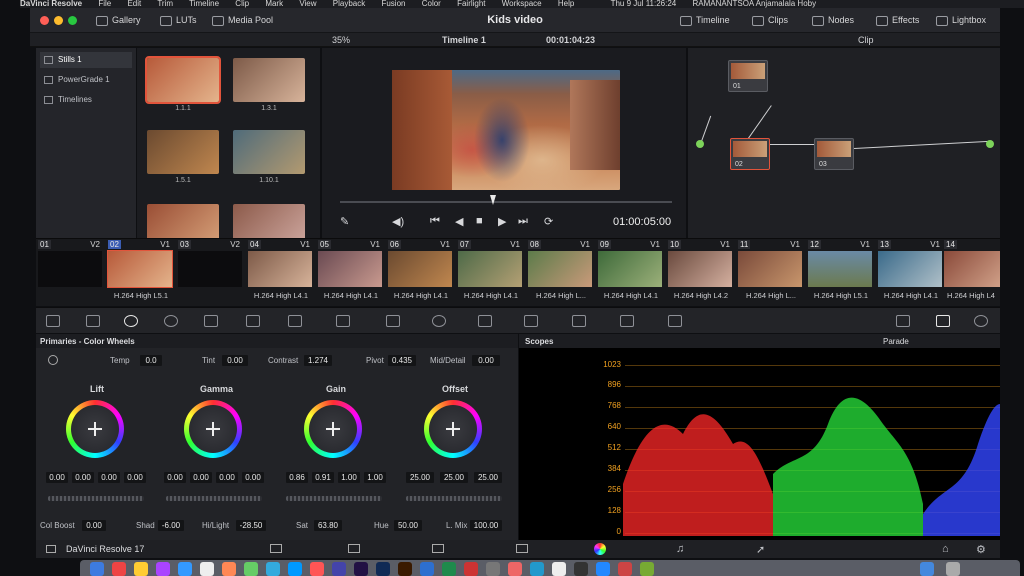  I want to click on scopes-icon, so click(943, 321).